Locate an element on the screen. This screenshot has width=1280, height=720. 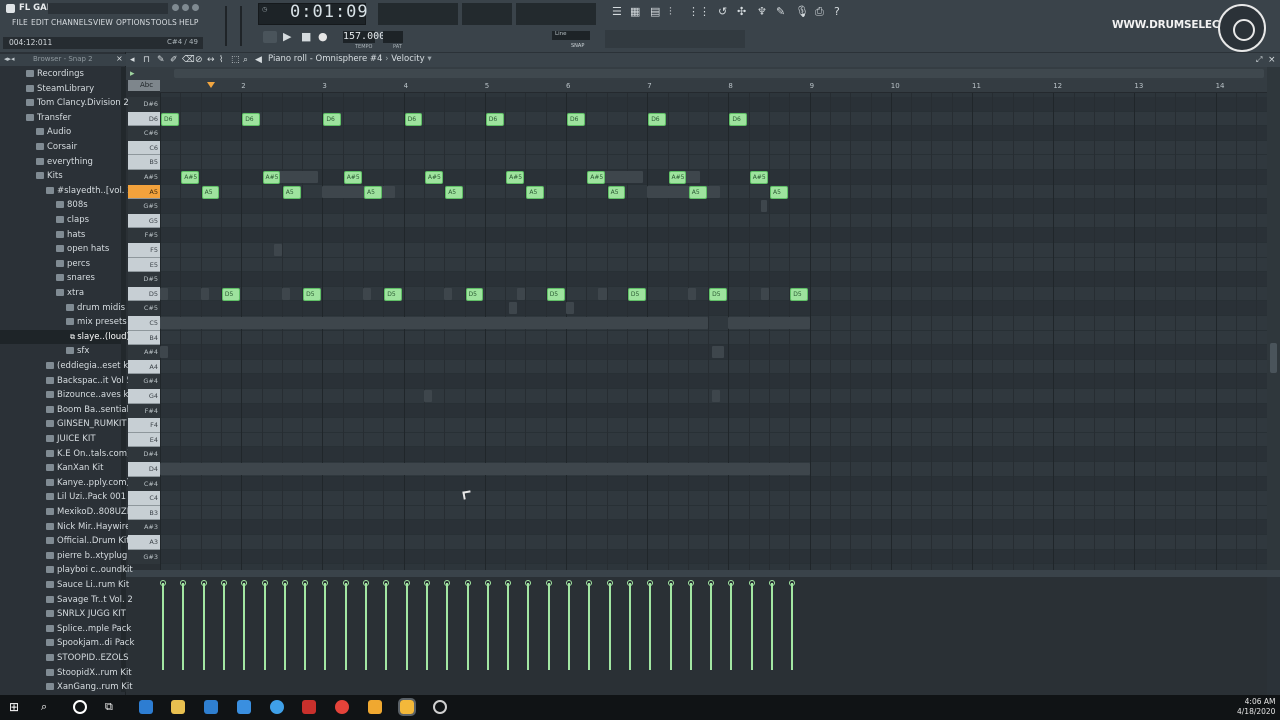
help-icon: ? is located at coordinates (837, 12).